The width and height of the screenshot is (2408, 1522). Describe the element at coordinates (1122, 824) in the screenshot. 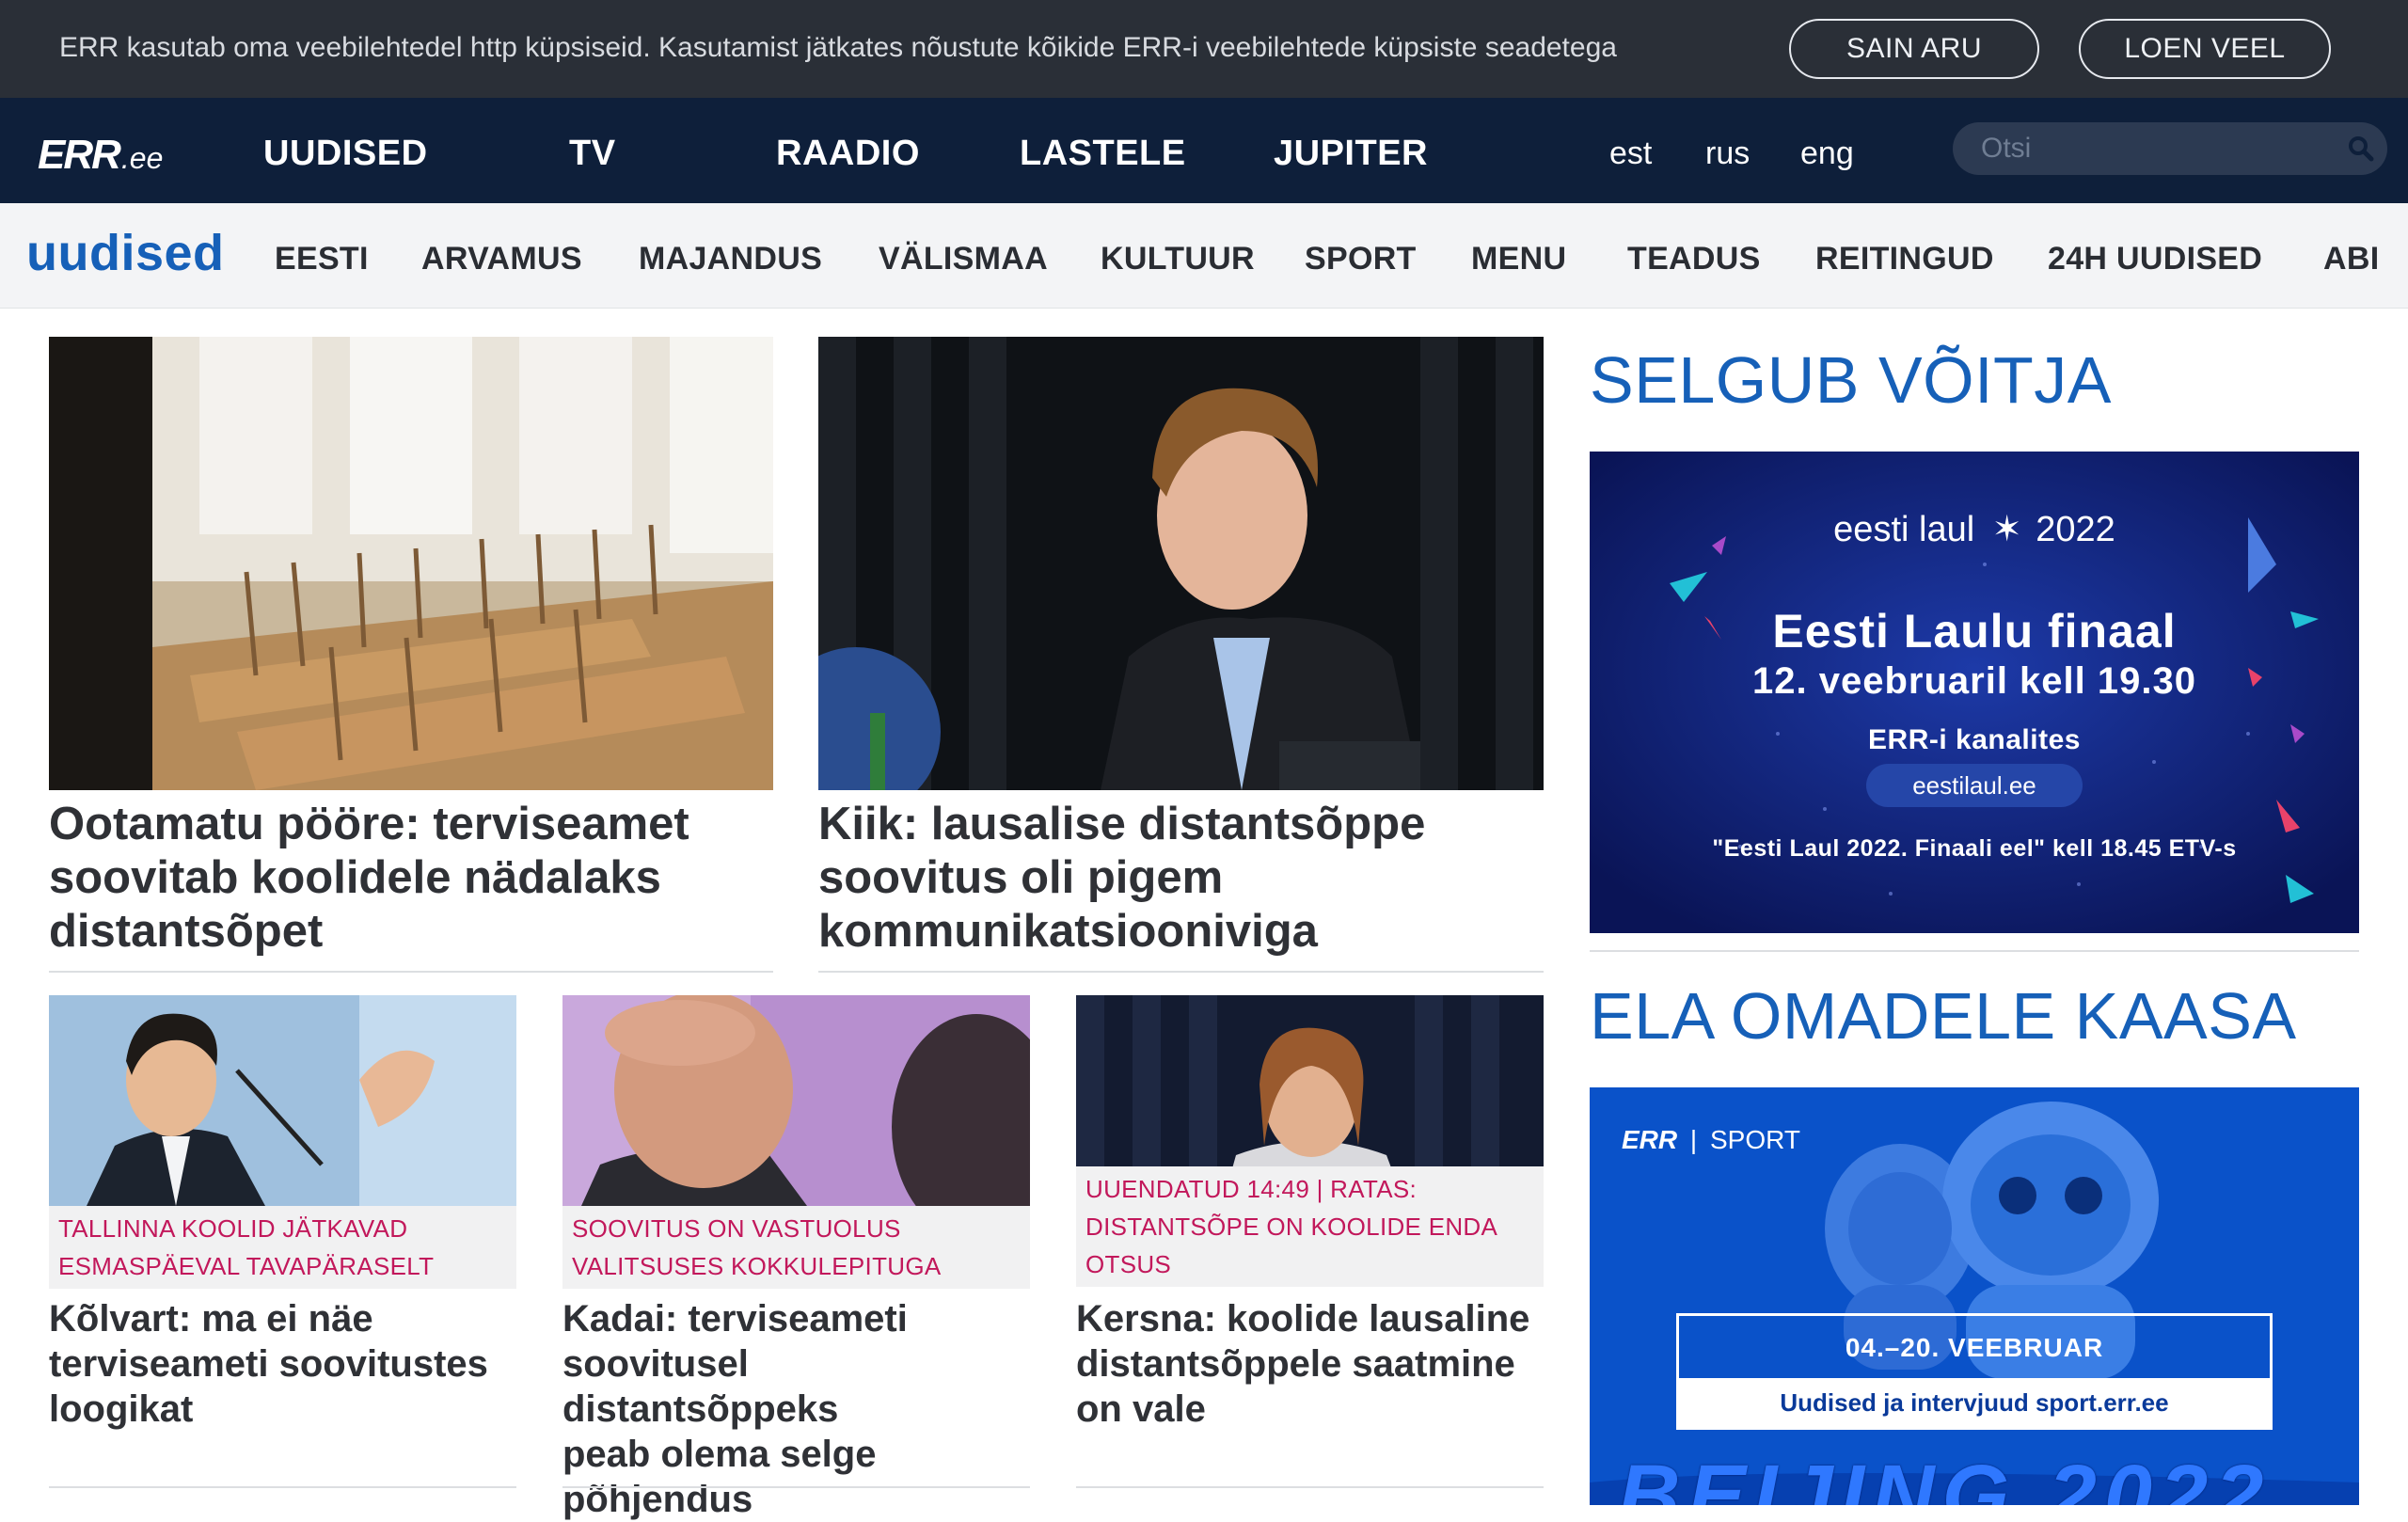

I see `headline-line: Kiik: lausalise distantsõppe` at that location.